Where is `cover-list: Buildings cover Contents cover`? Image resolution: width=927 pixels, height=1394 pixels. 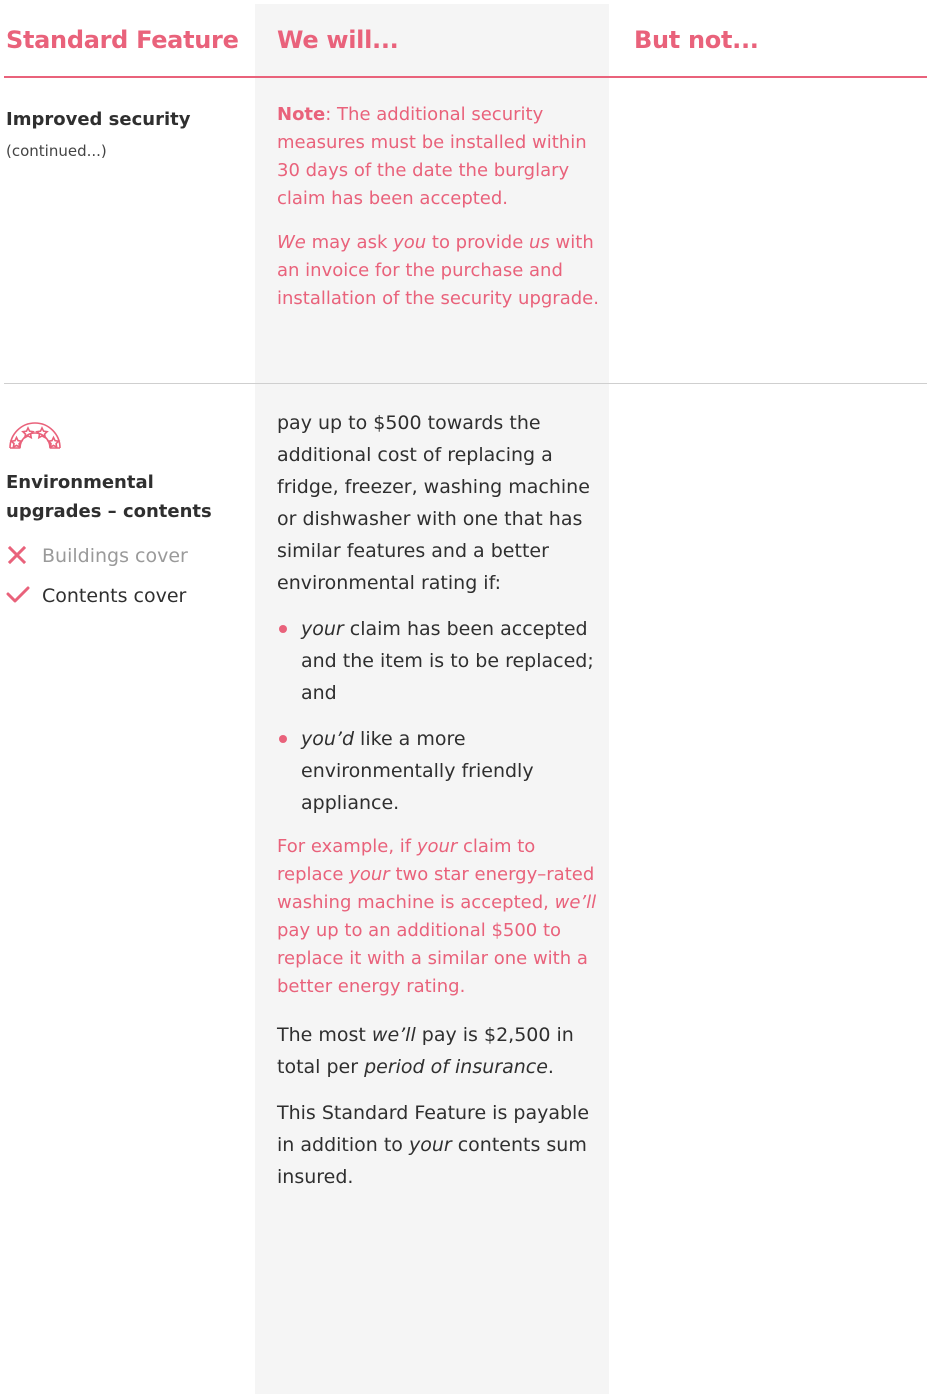 cover-list: Buildings cover Contents cover is located at coordinates (121, 576).